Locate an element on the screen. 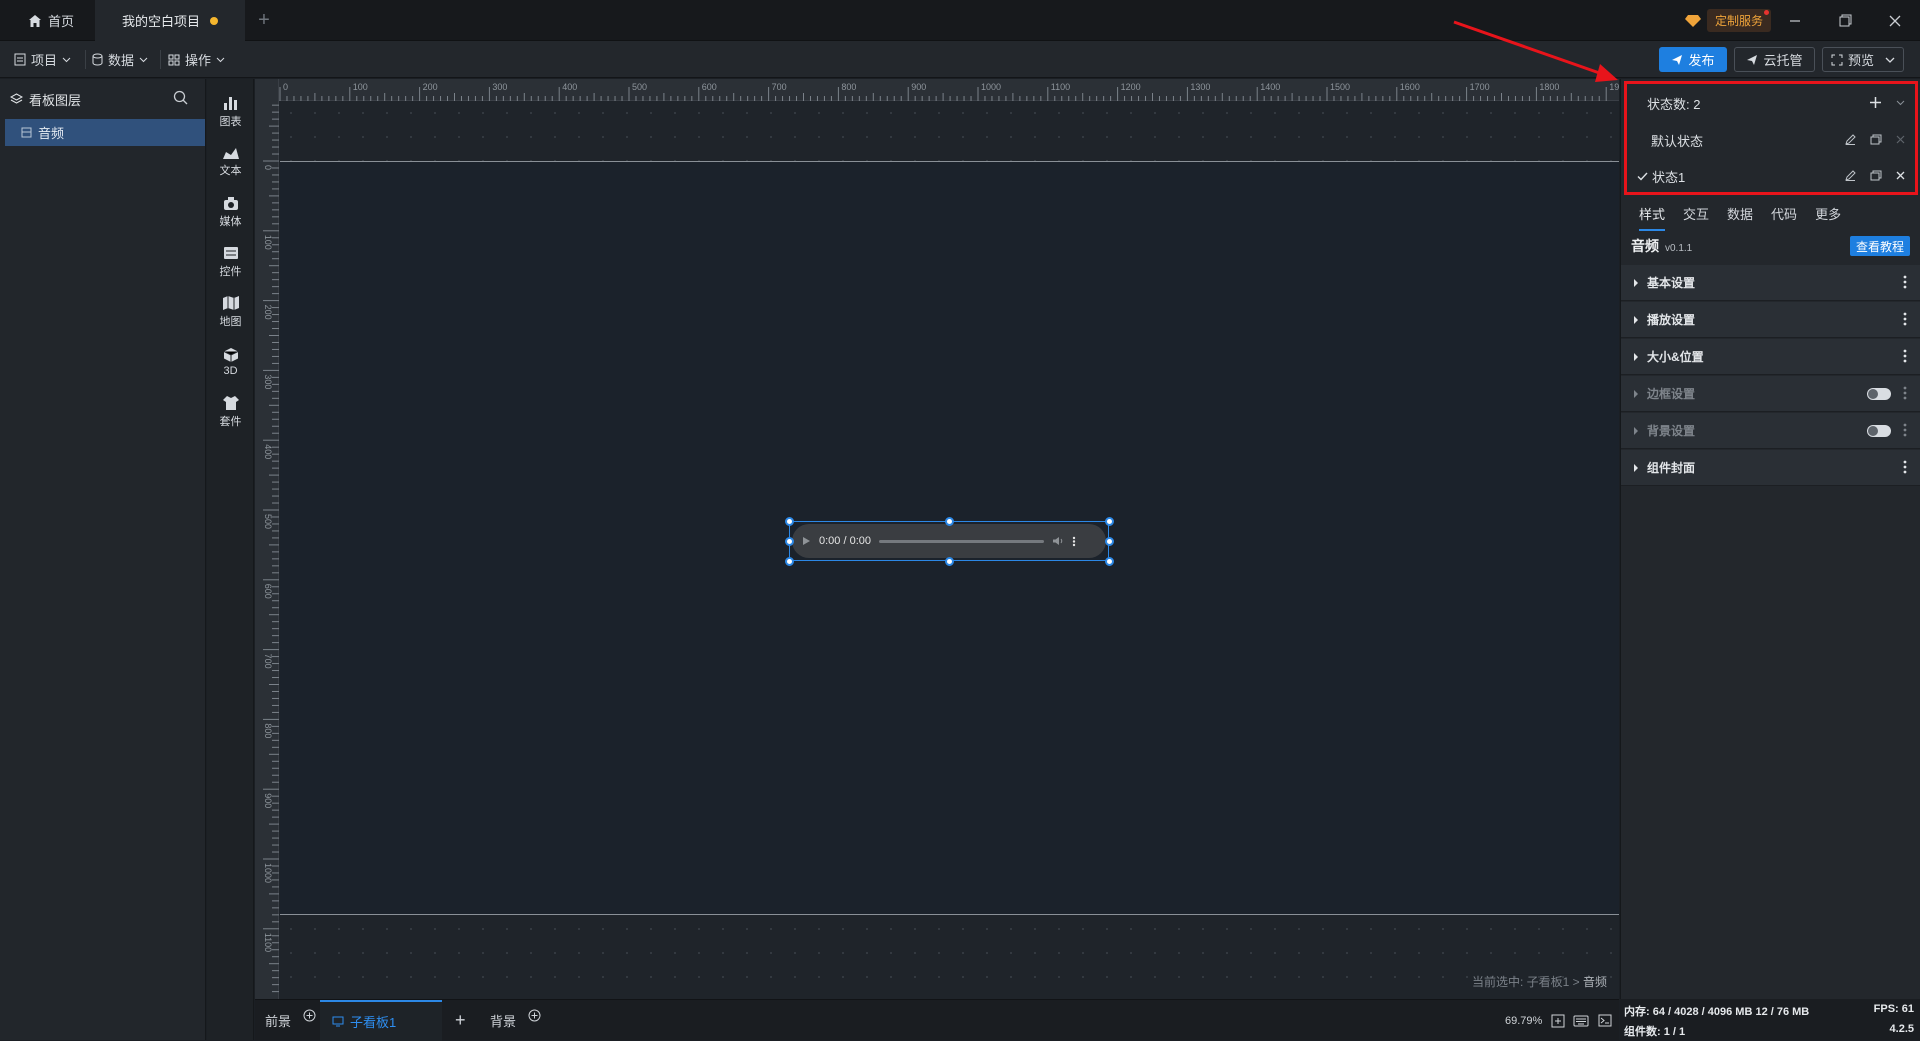 The width and height of the screenshot is (1920, 1041). close-window-button is located at coordinates (1895, 20).